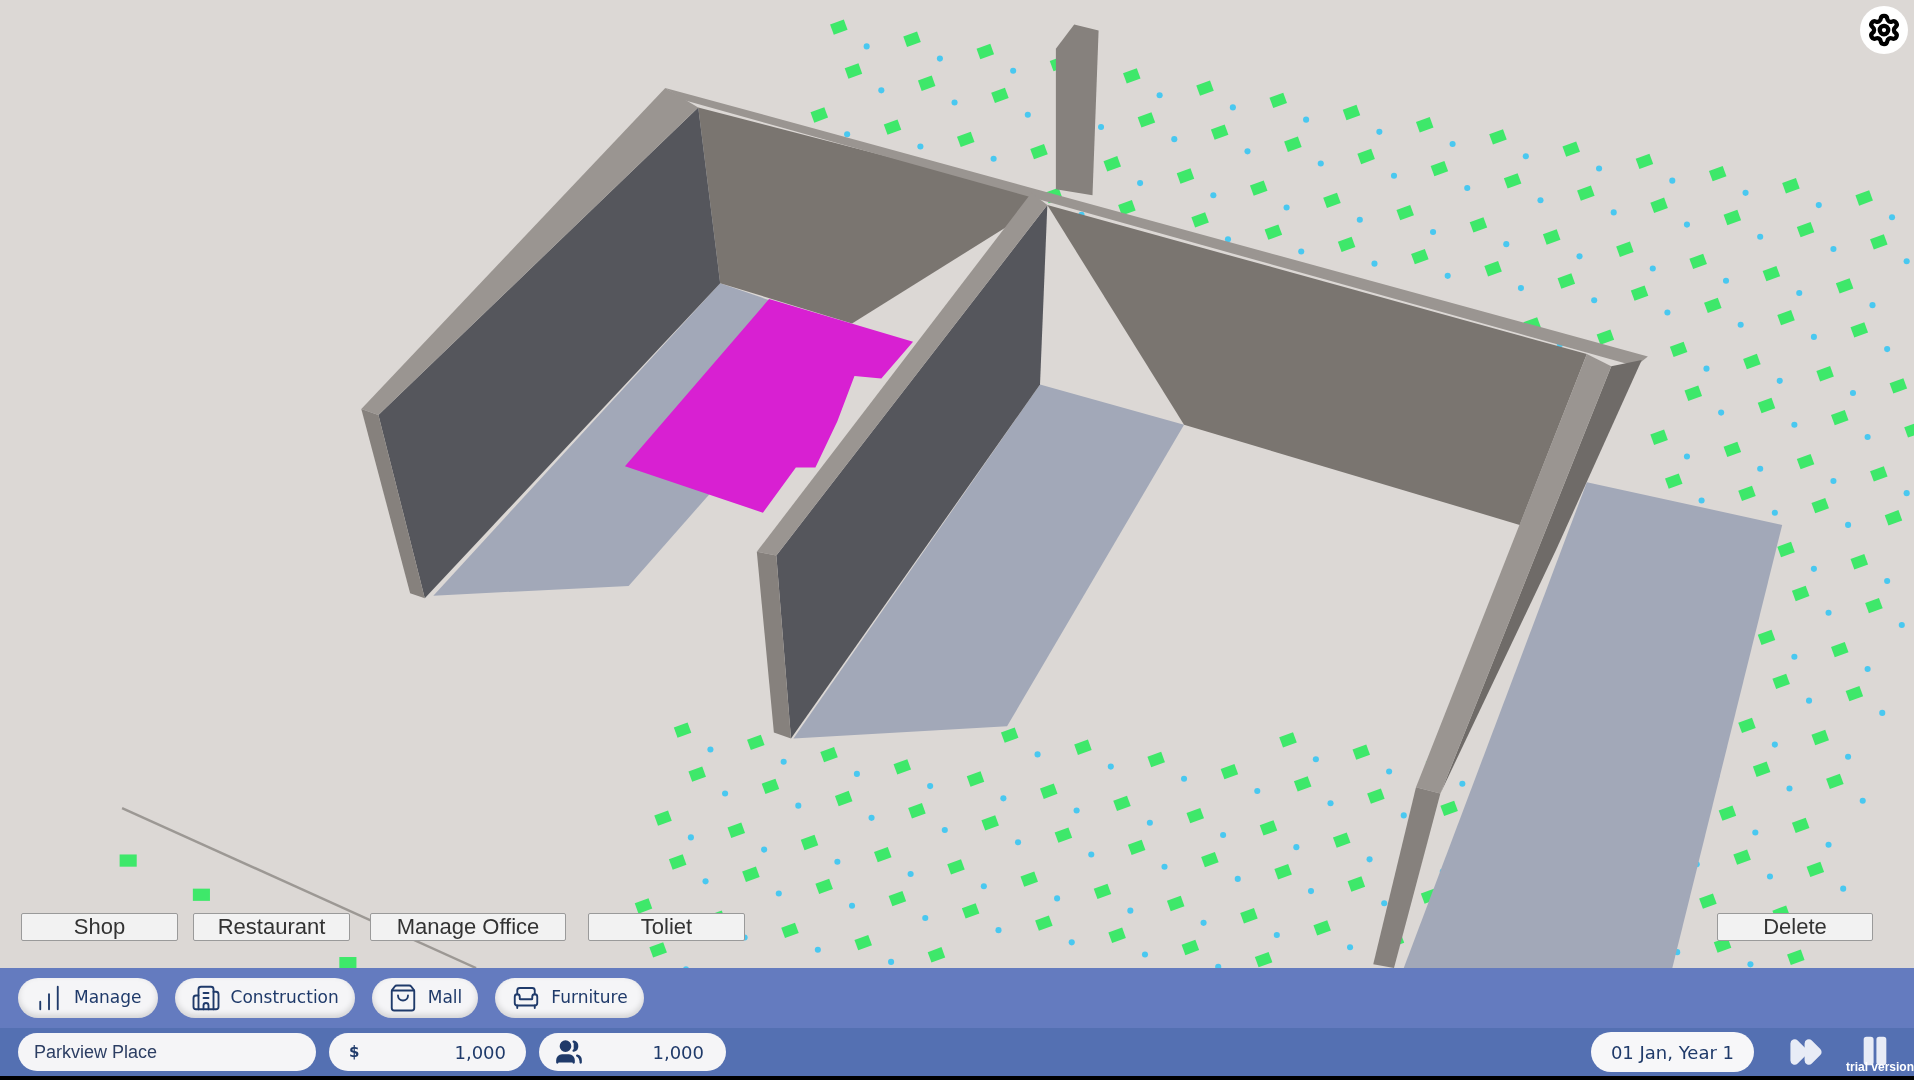 The image size is (1914, 1080). Describe the element at coordinates (1795, 927) in the screenshot. I see `action-button: Delete` at that location.